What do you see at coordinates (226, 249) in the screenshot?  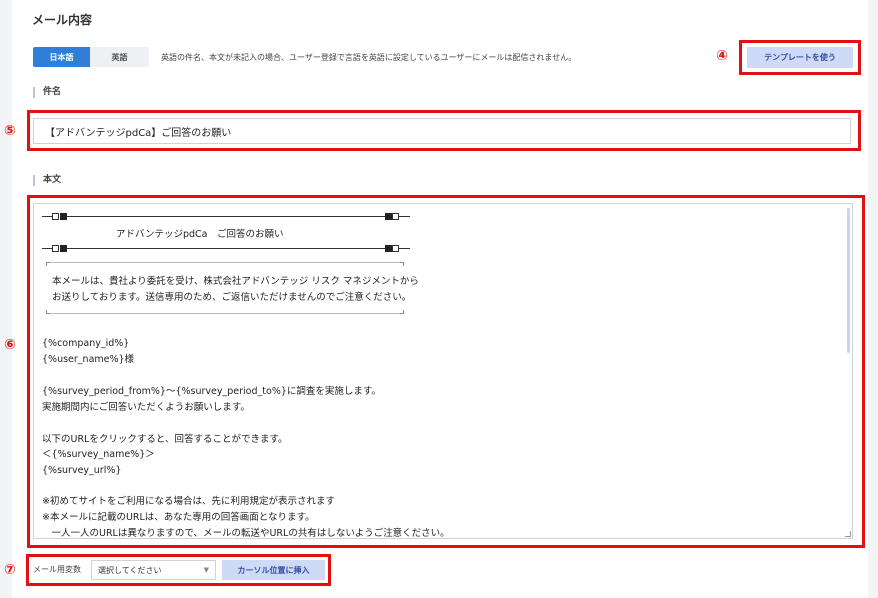 I see `decorative-rule-bottom` at bounding box center [226, 249].